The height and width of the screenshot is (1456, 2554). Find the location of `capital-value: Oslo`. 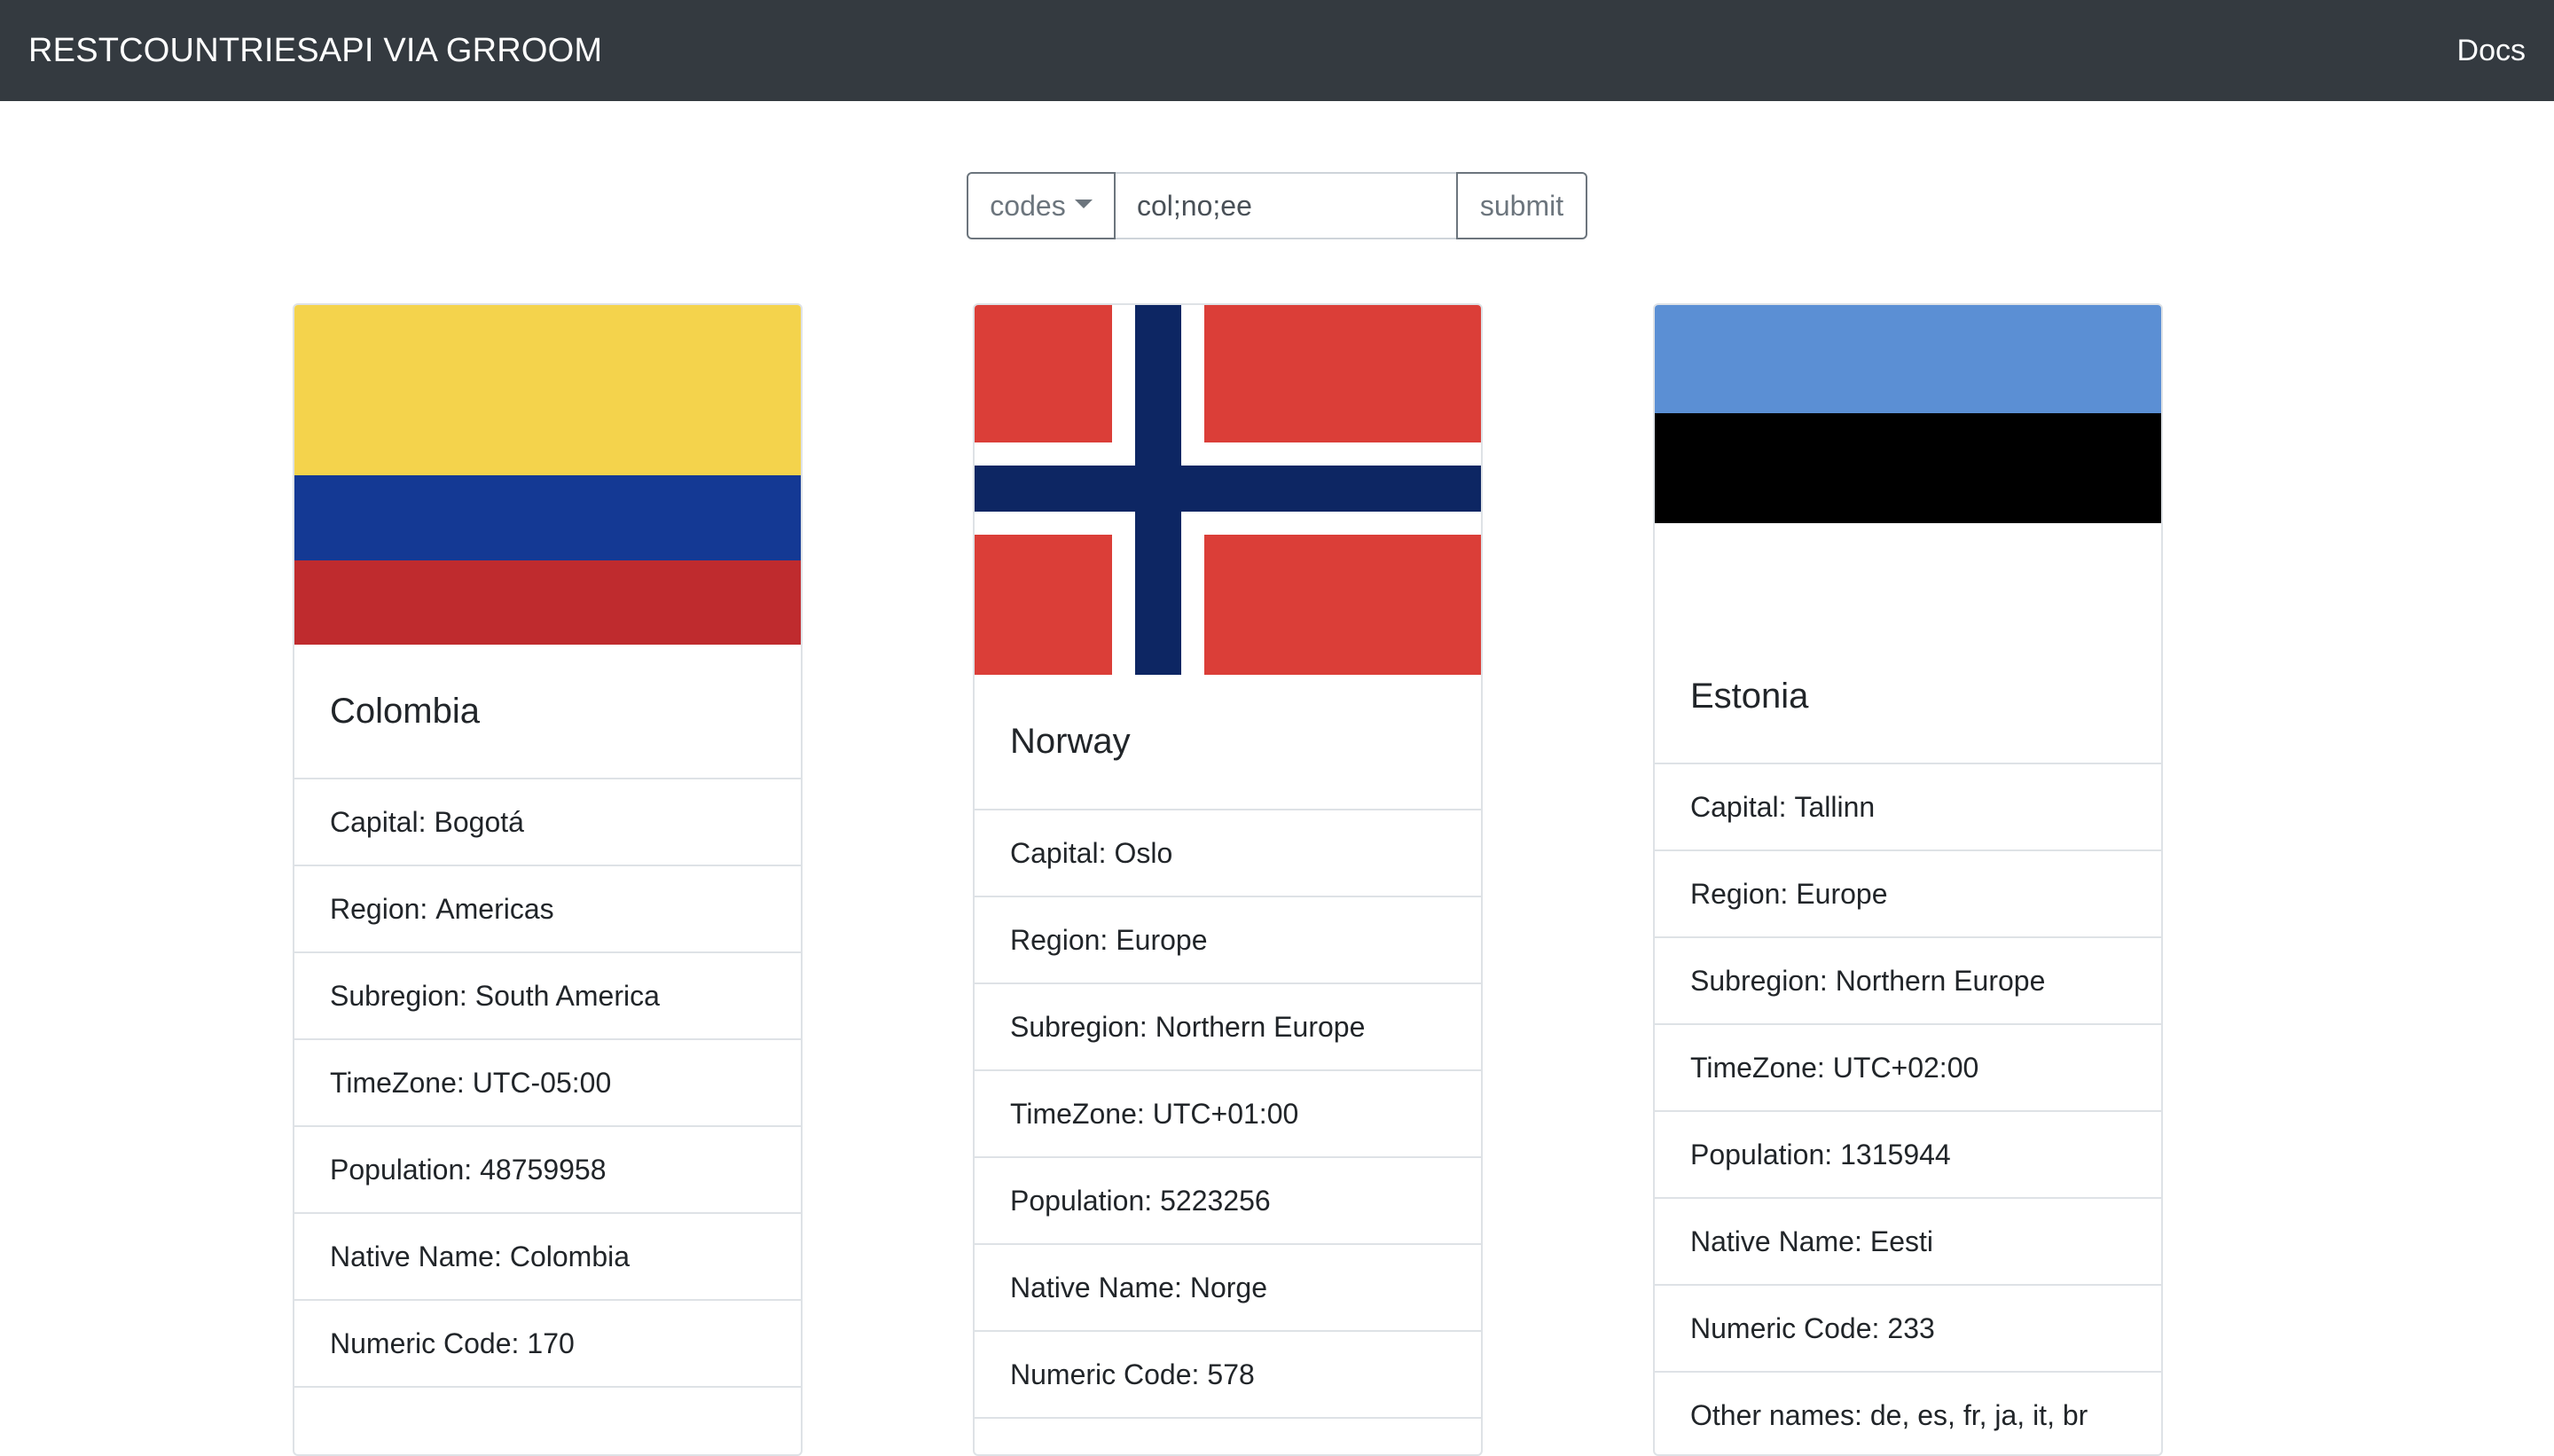

capital-value: Oslo is located at coordinates (1143, 852).